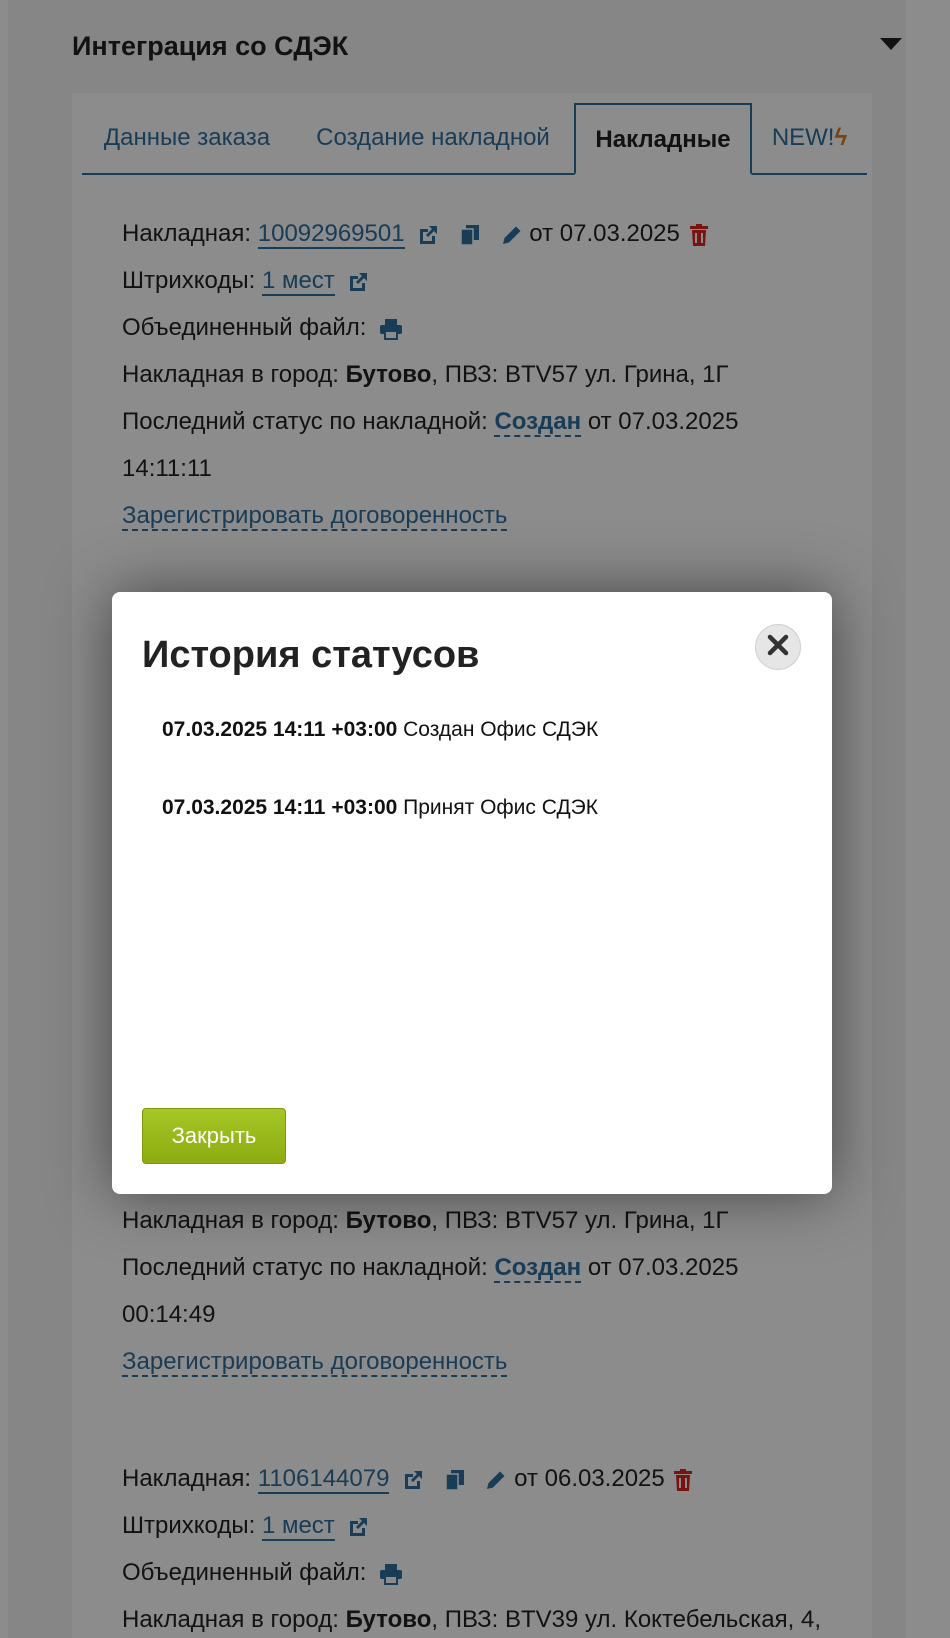 The width and height of the screenshot is (950, 1638). Describe the element at coordinates (214, 1136) in the screenshot. I see `close-button: Закрыть` at that location.